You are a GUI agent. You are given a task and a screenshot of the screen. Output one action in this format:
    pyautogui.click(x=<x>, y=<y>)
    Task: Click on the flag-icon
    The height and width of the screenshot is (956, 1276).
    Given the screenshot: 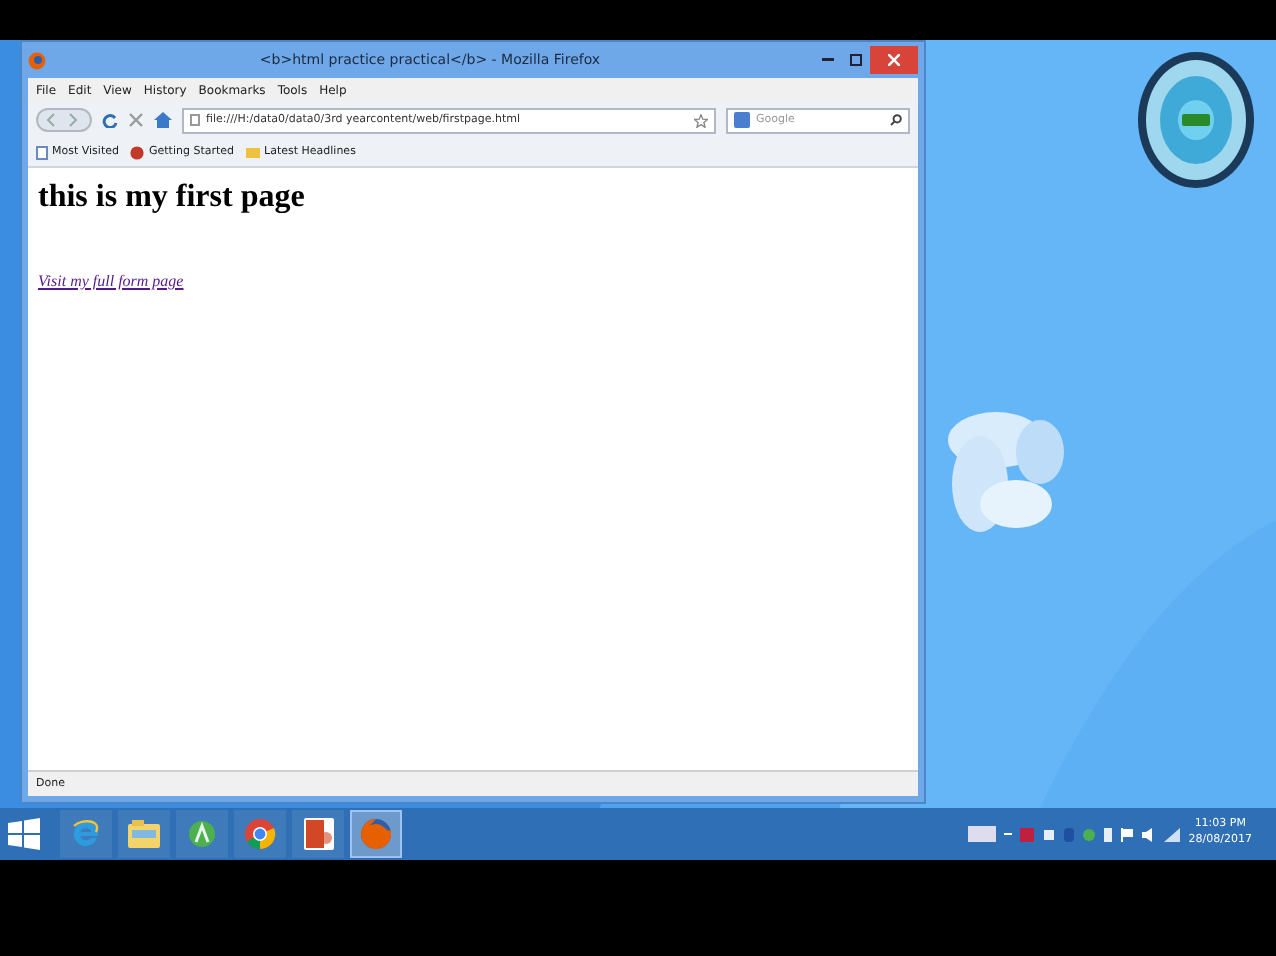 What is the action you would take?
    pyautogui.click(x=1127, y=834)
    